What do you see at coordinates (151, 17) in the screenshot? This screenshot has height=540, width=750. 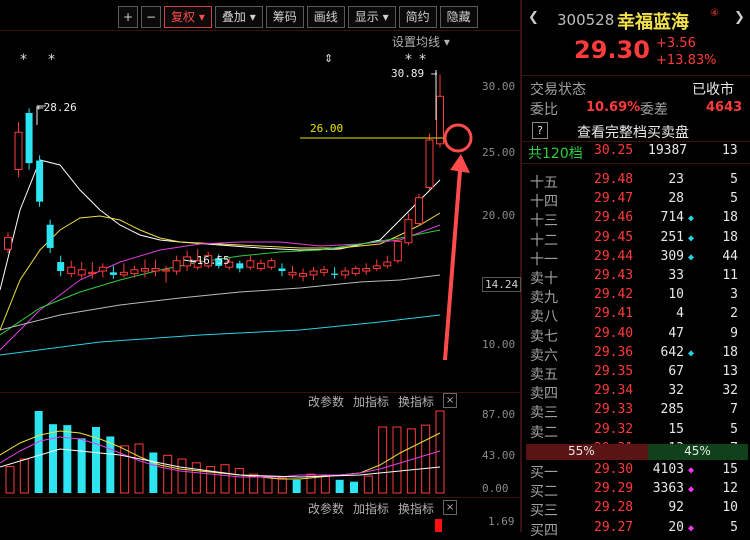 I see `zoom-out-button: −` at bounding box center [151, 17].